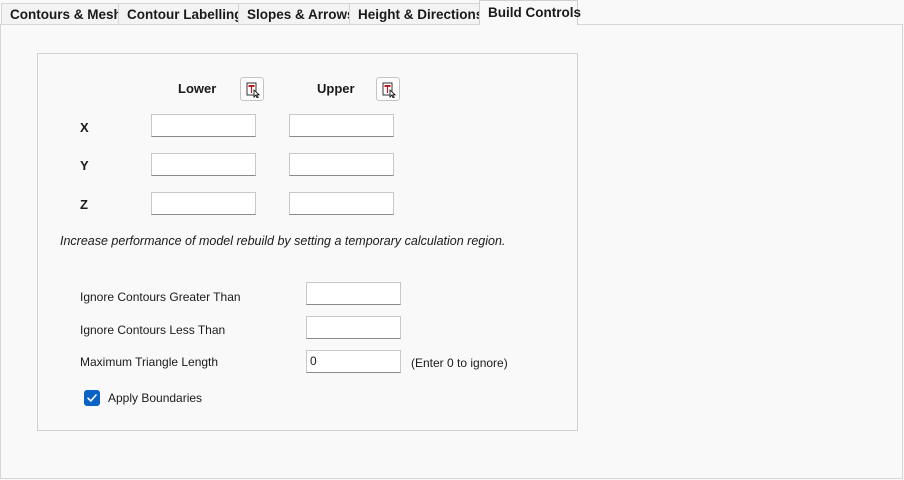 Image resolution: width=904 pixels, height=480 pixels. I want to click on max-triangle-field: 0, so click(353, 361).